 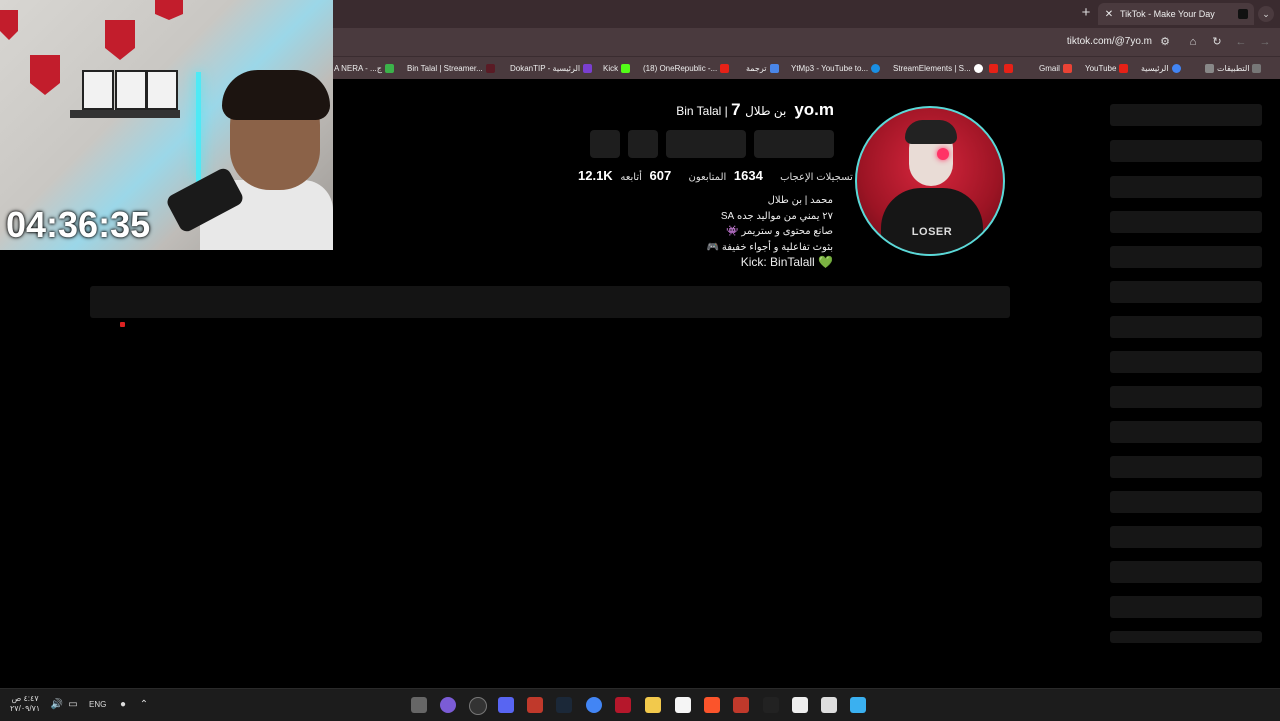 I want to click on following-count: 607, so click(x=661, y=175).